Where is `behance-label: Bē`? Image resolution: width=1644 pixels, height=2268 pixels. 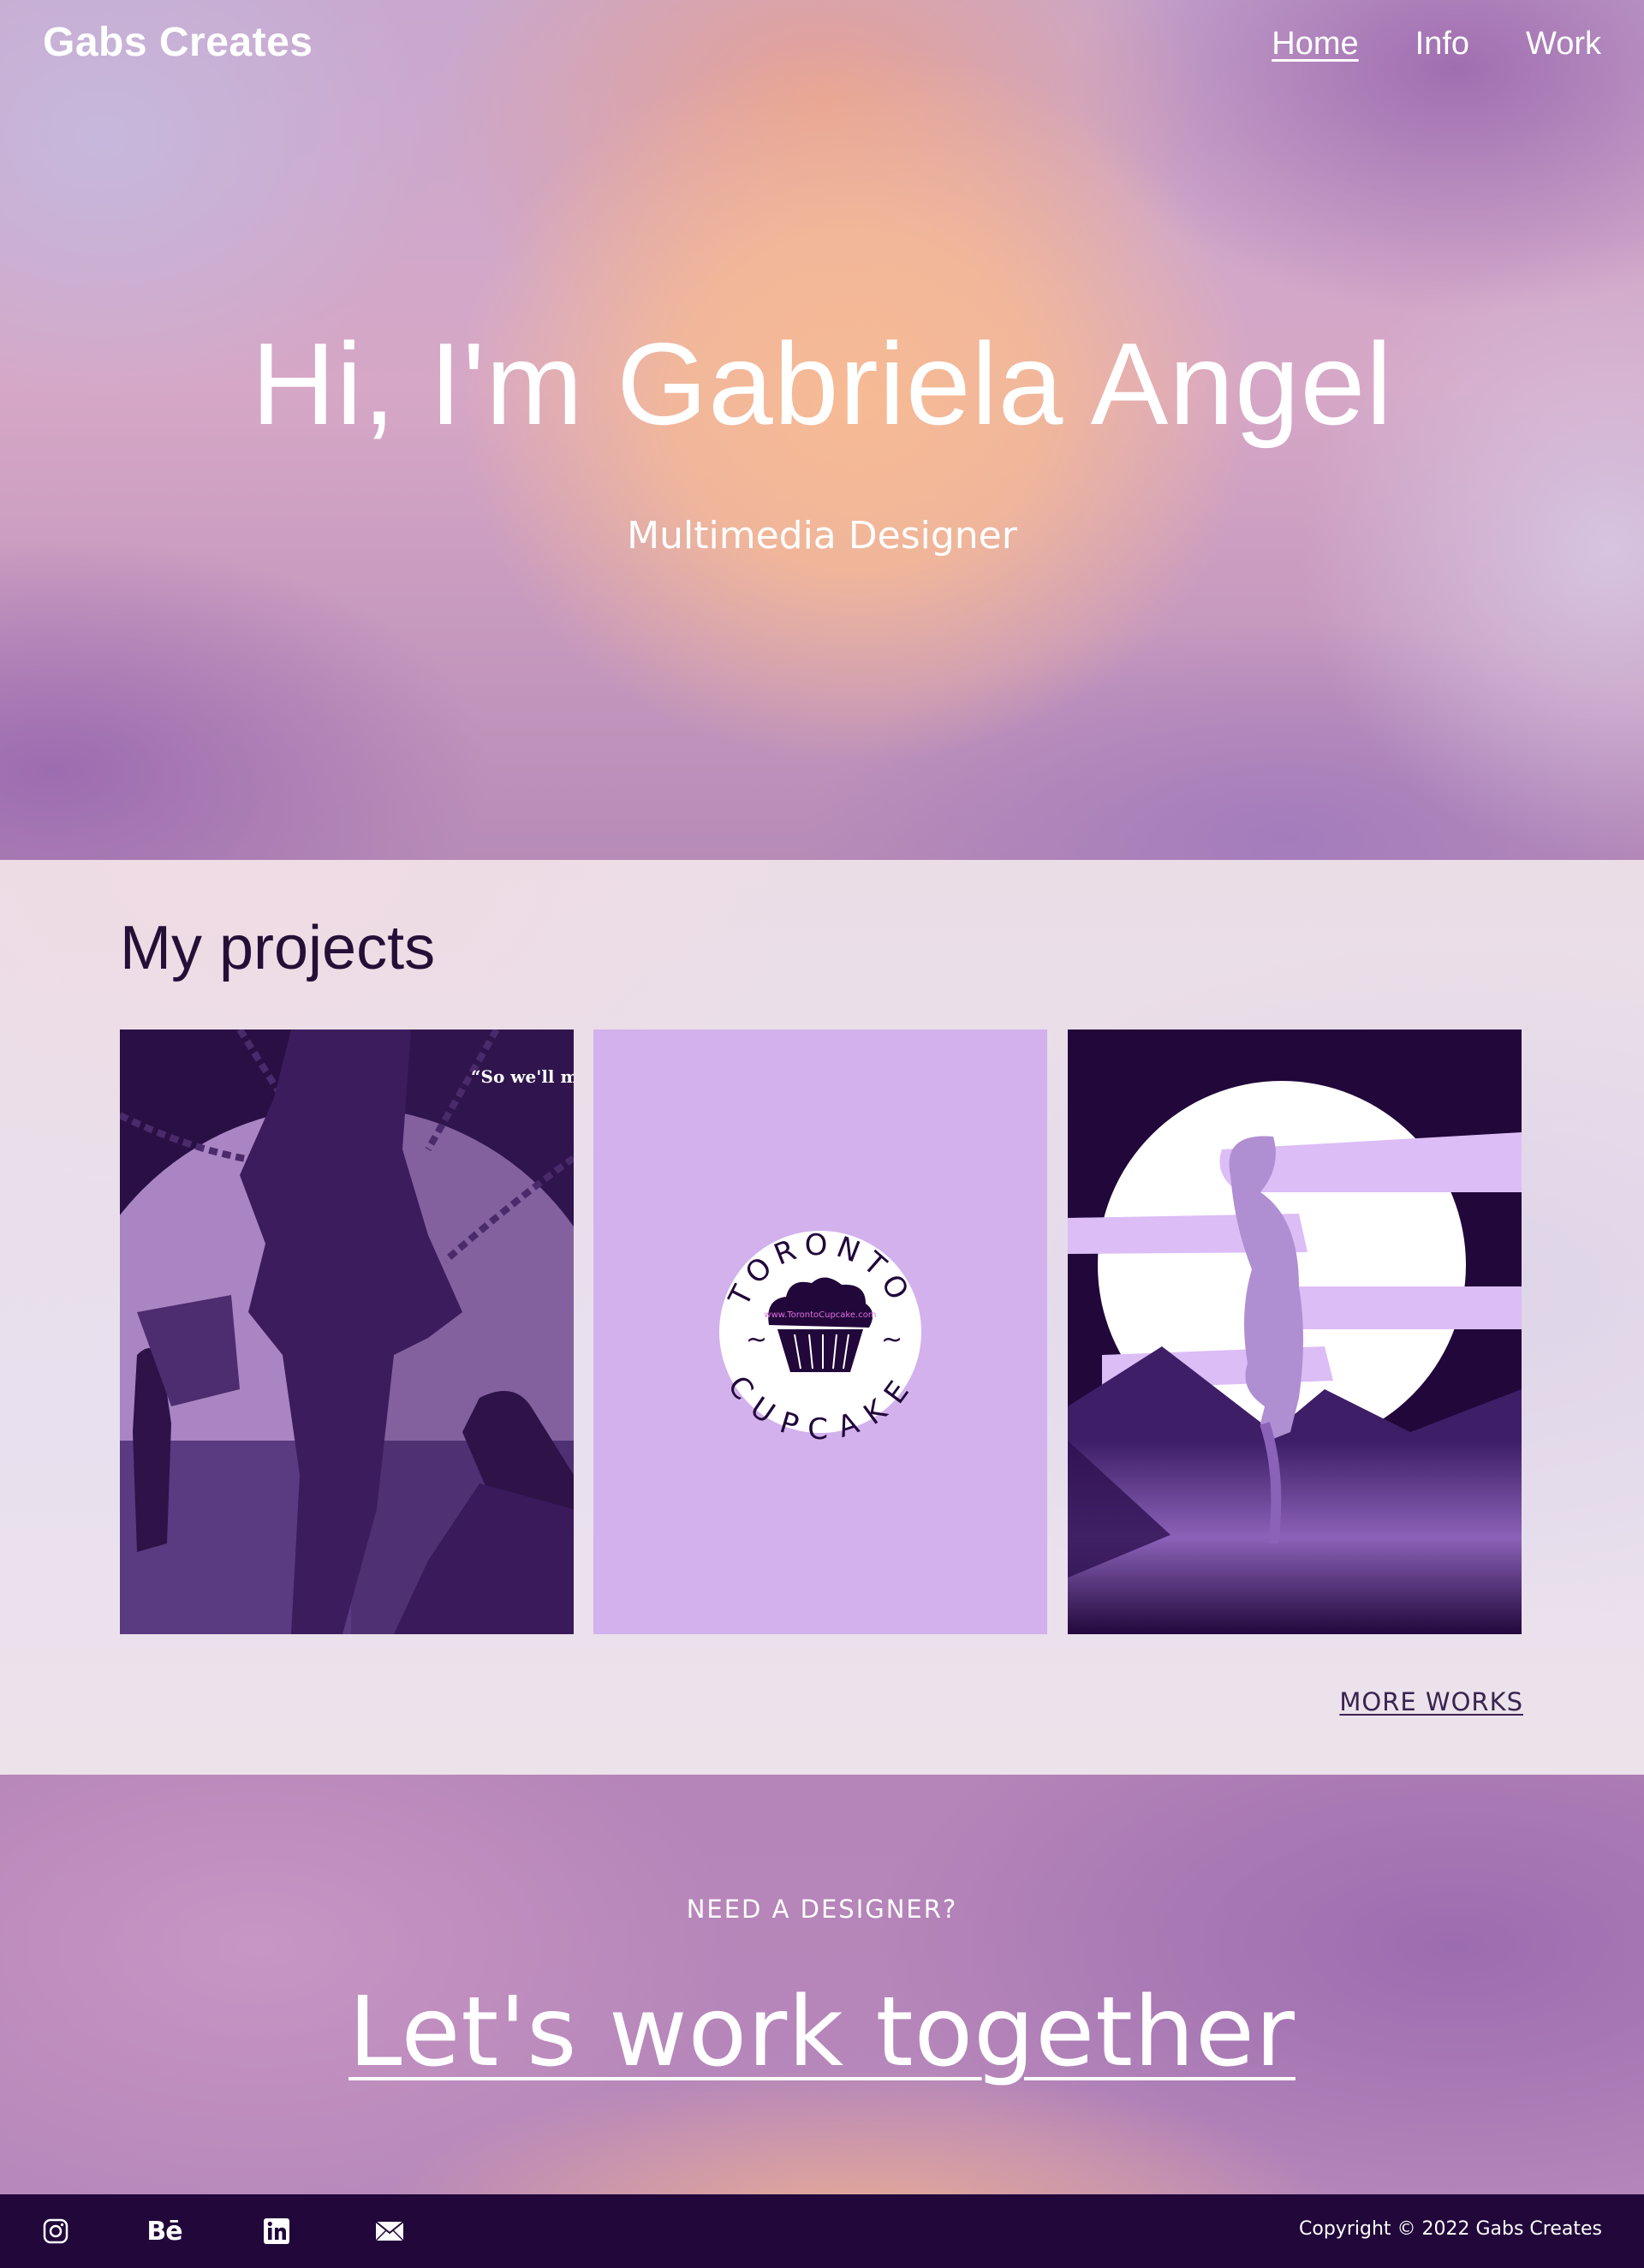 behance-label: Bē is located at coordinates (164, 2231).